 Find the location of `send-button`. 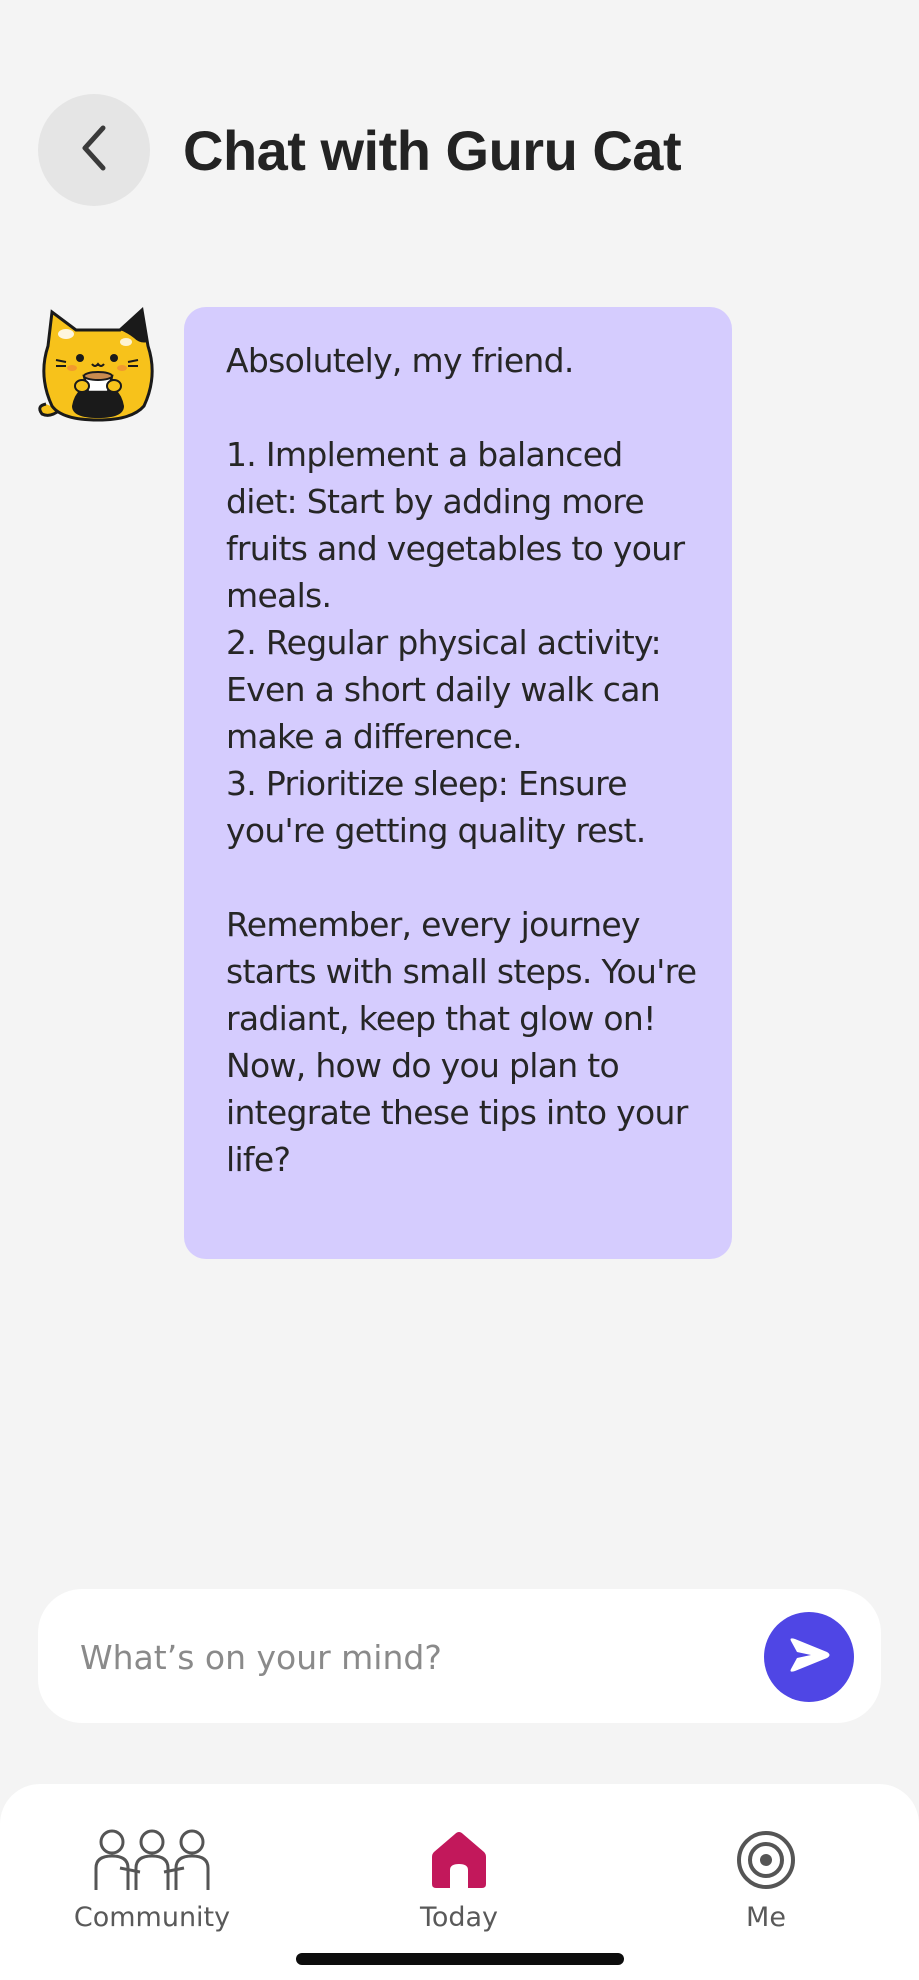

send-button is located at coordinates (809, 1657).